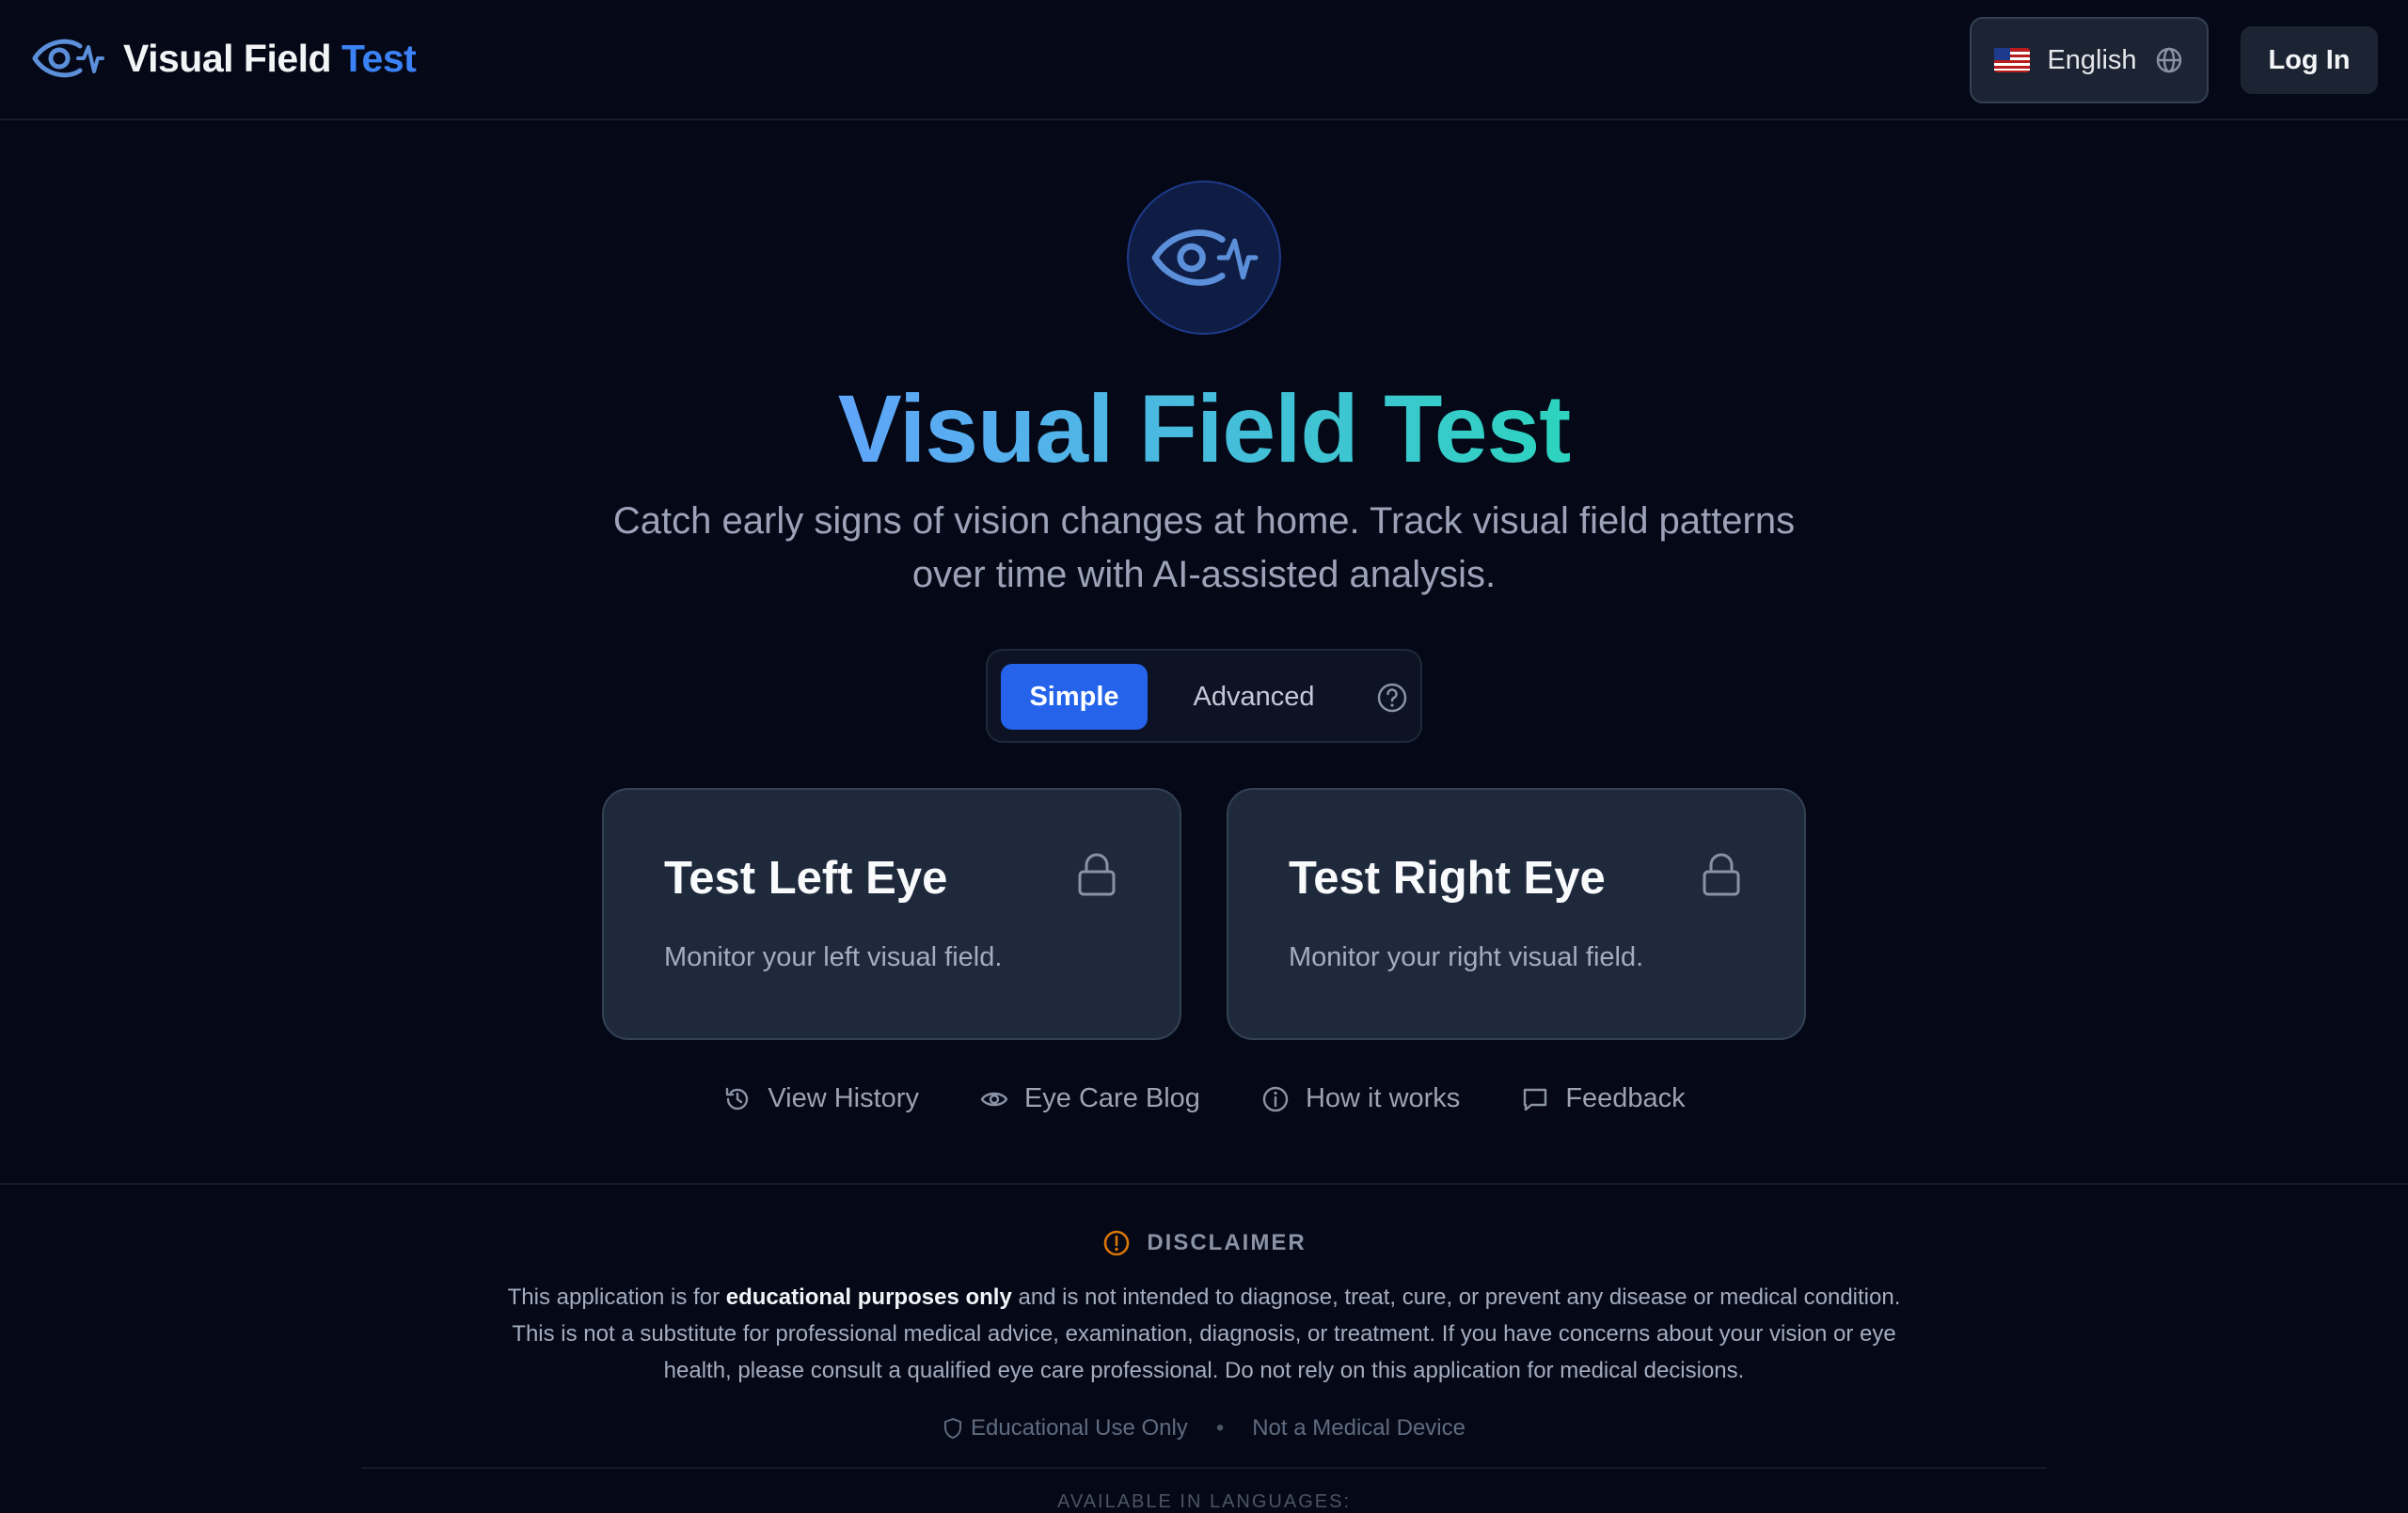  Describe the element at coordinates (1227, 1242) in the screenshot. I see `disclaimer-heading-text: DISCLAIMER` at that location.